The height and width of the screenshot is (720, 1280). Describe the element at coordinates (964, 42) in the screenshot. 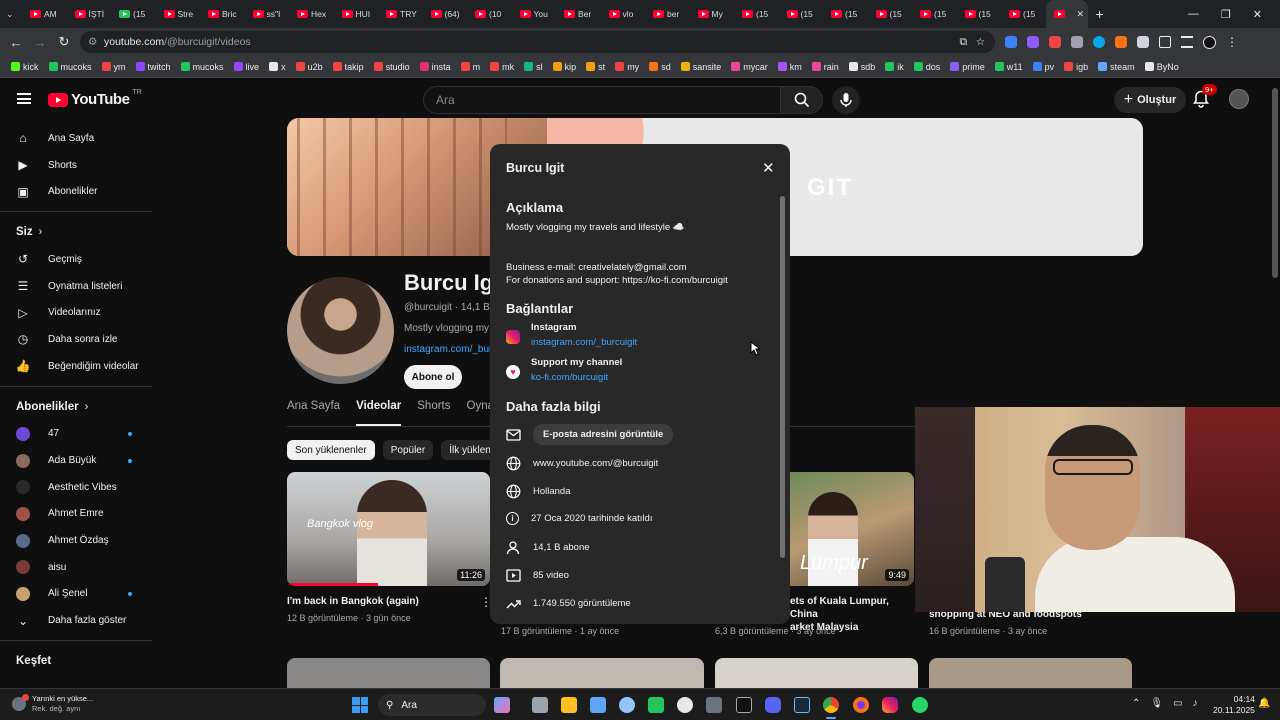

I see `install-app-icon: ⧉` at that location.